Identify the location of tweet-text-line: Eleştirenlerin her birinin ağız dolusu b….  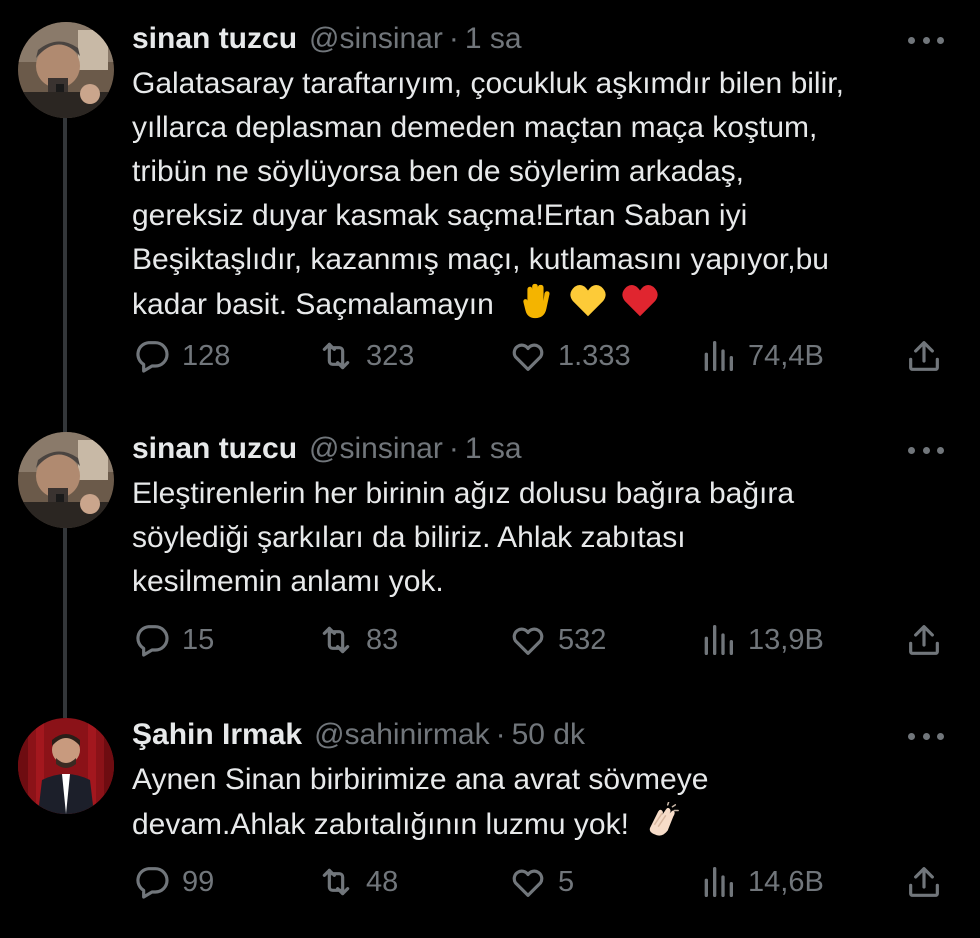
(463, 493).